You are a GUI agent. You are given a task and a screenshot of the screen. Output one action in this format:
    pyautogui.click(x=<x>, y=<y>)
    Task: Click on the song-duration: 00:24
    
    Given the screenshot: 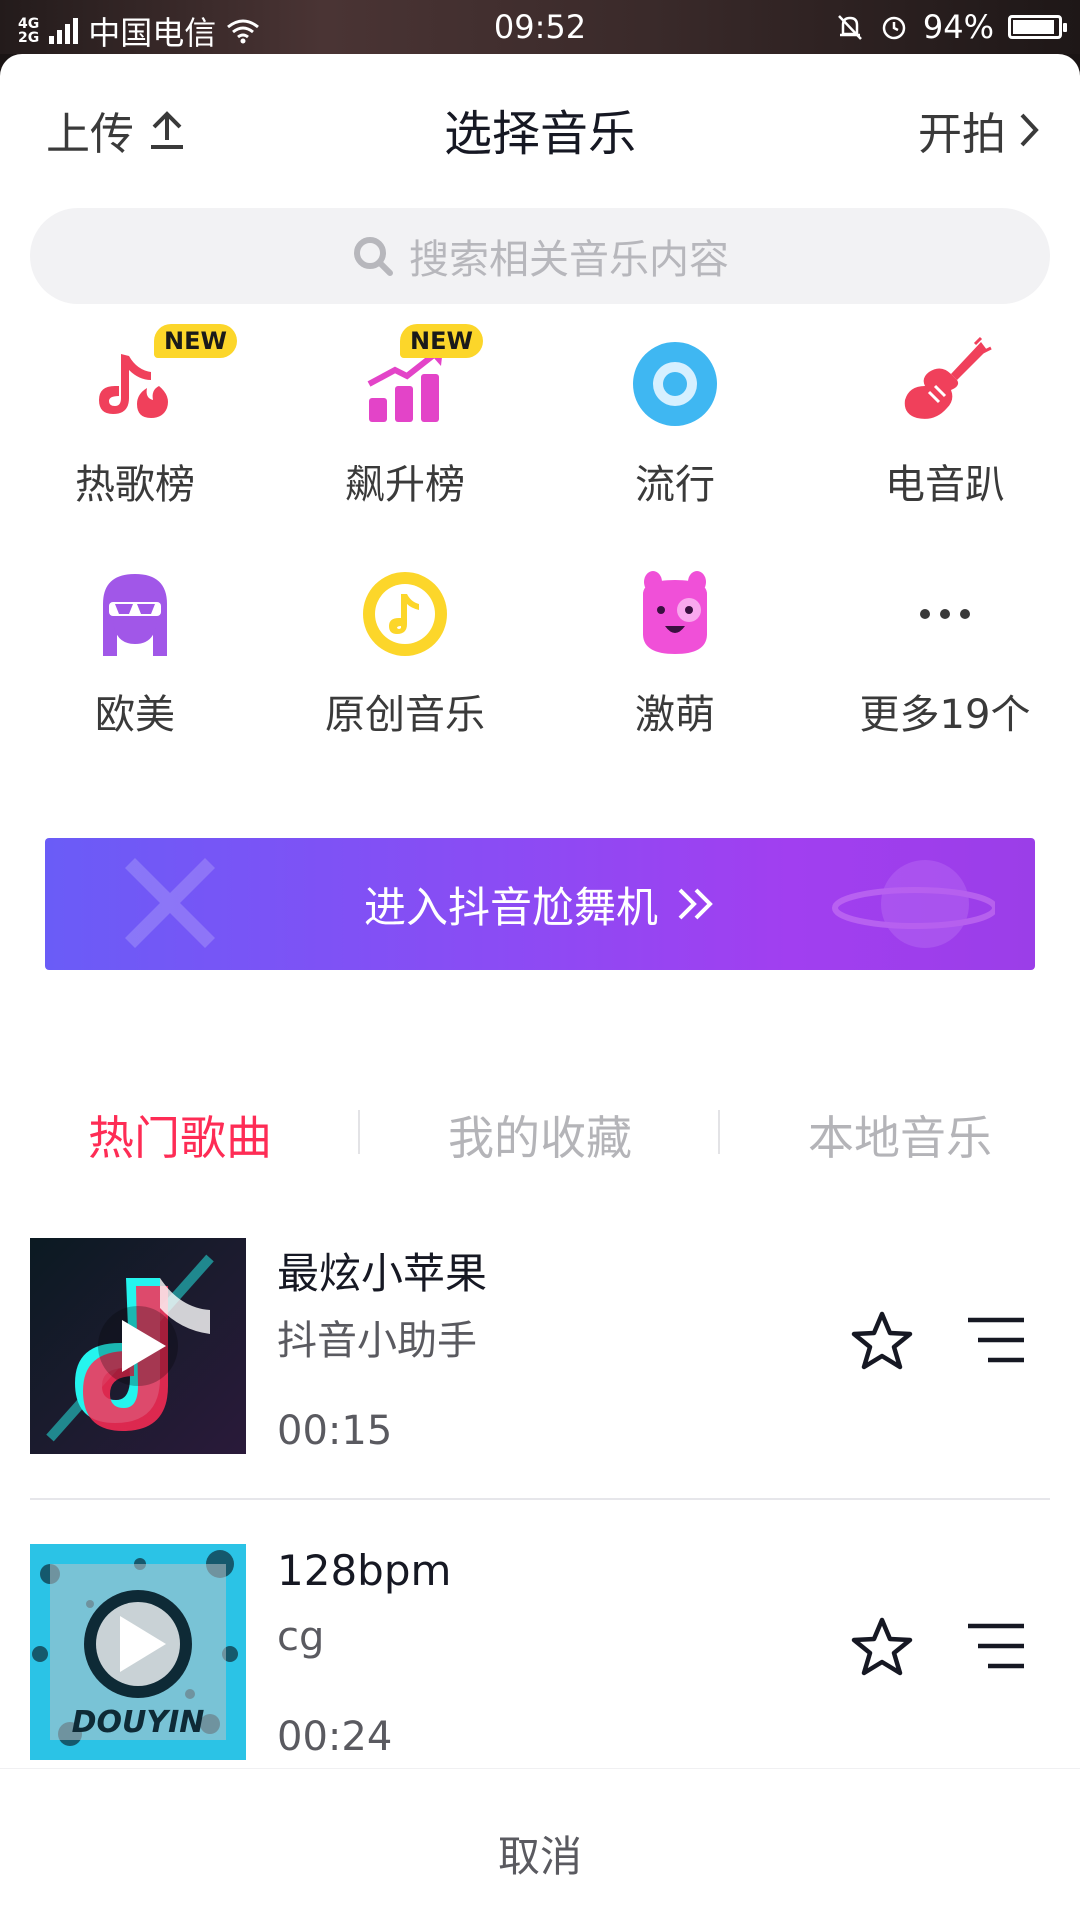 What is the action you would take?
    pyautogui.click(x=335, y=1737)
    